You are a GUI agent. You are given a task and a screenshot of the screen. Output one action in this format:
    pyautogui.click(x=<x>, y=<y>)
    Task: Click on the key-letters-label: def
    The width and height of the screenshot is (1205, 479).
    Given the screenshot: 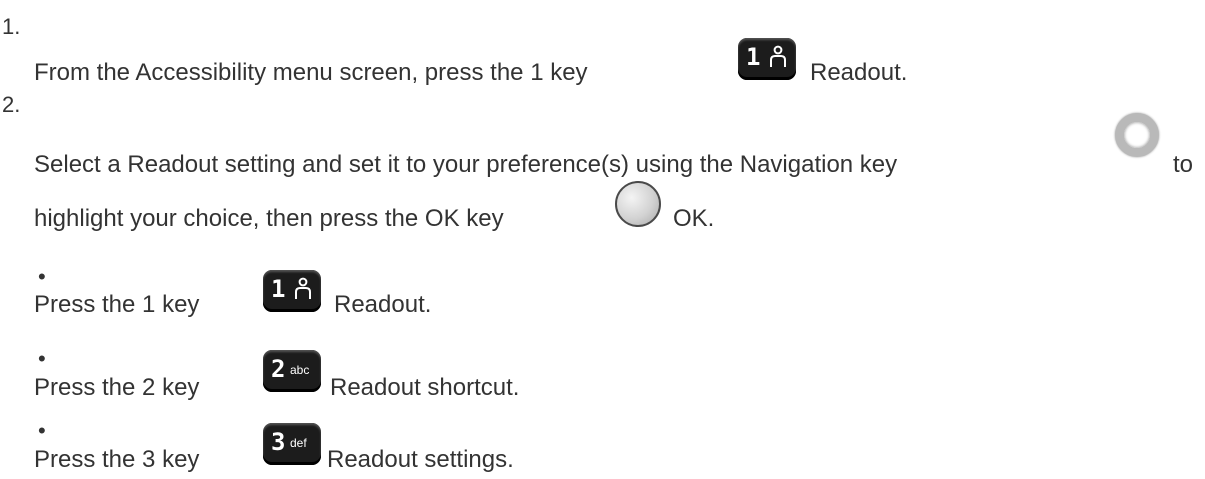 What is the action you would take?
    pyautogui.click(x=298, y=443)
    